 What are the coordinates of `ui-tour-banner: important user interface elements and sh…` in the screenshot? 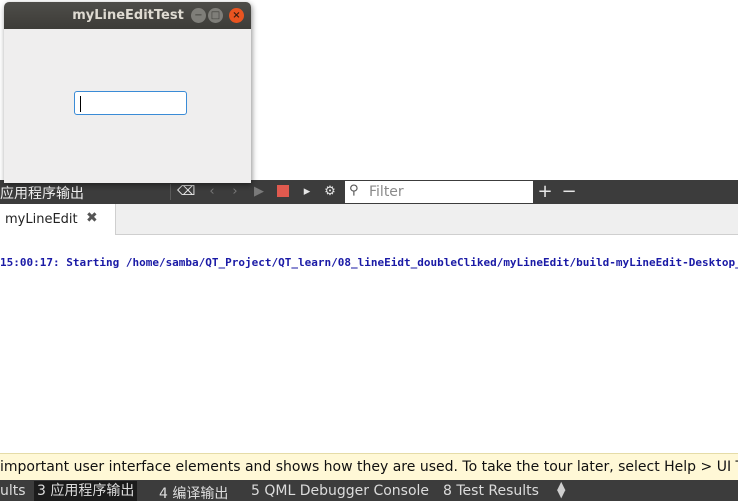 It's located at (369, 466).